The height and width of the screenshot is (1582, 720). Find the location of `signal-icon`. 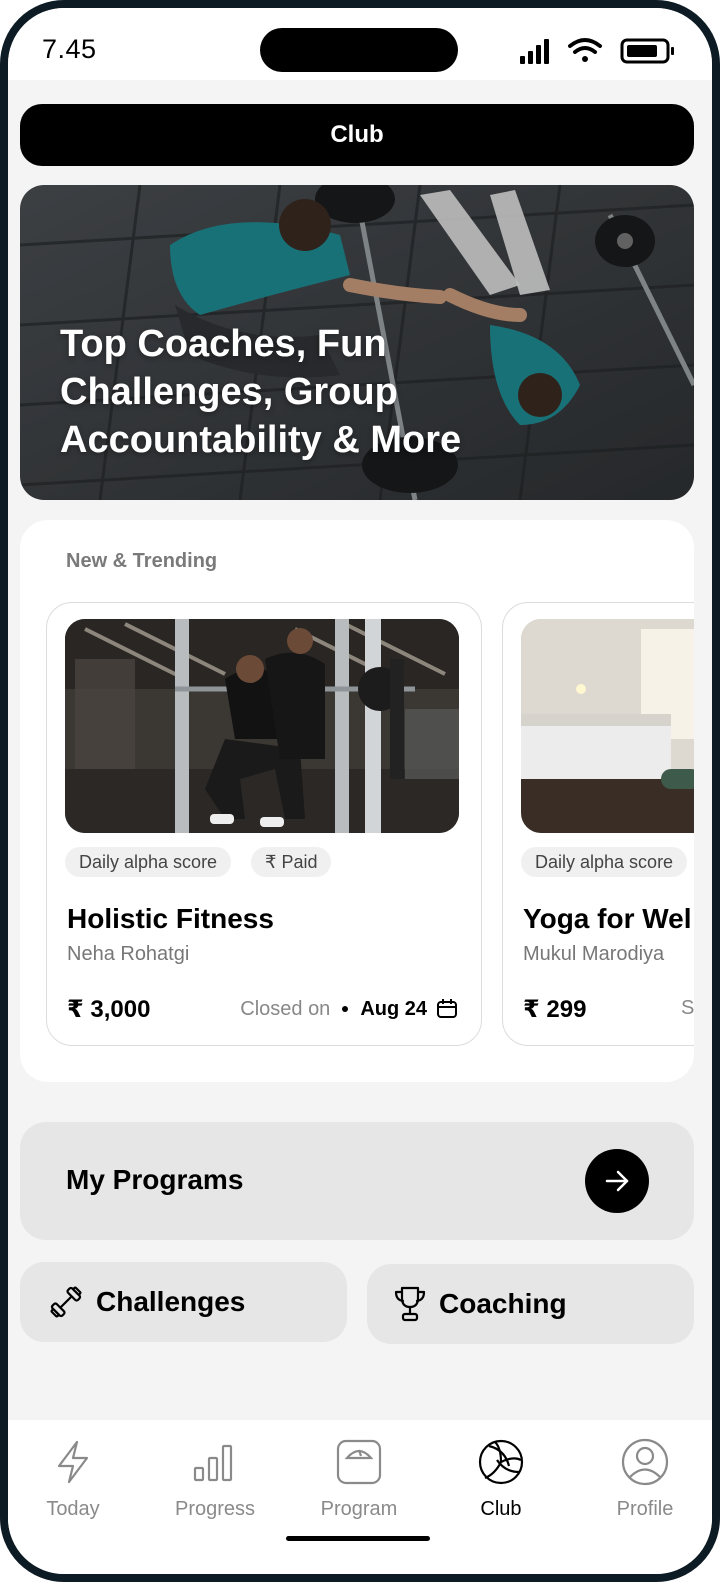

signal-icon is located at coordinates (534, 51).